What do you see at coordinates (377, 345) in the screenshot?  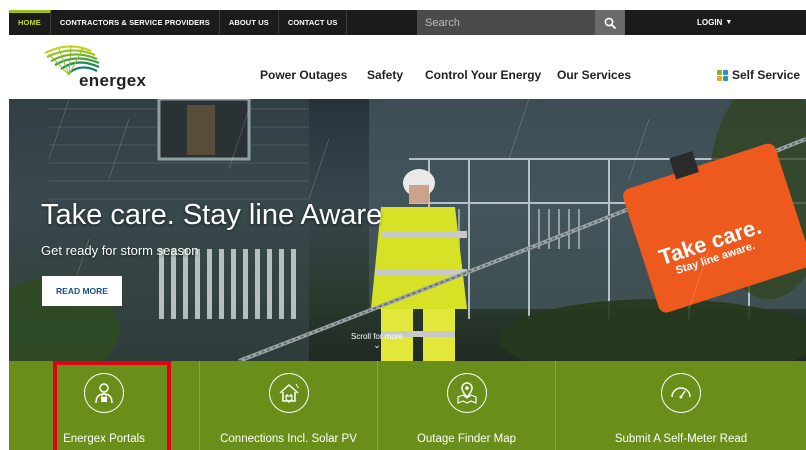 I see `chevron-down-icon: ⌄` at bounding box center [377, 345].